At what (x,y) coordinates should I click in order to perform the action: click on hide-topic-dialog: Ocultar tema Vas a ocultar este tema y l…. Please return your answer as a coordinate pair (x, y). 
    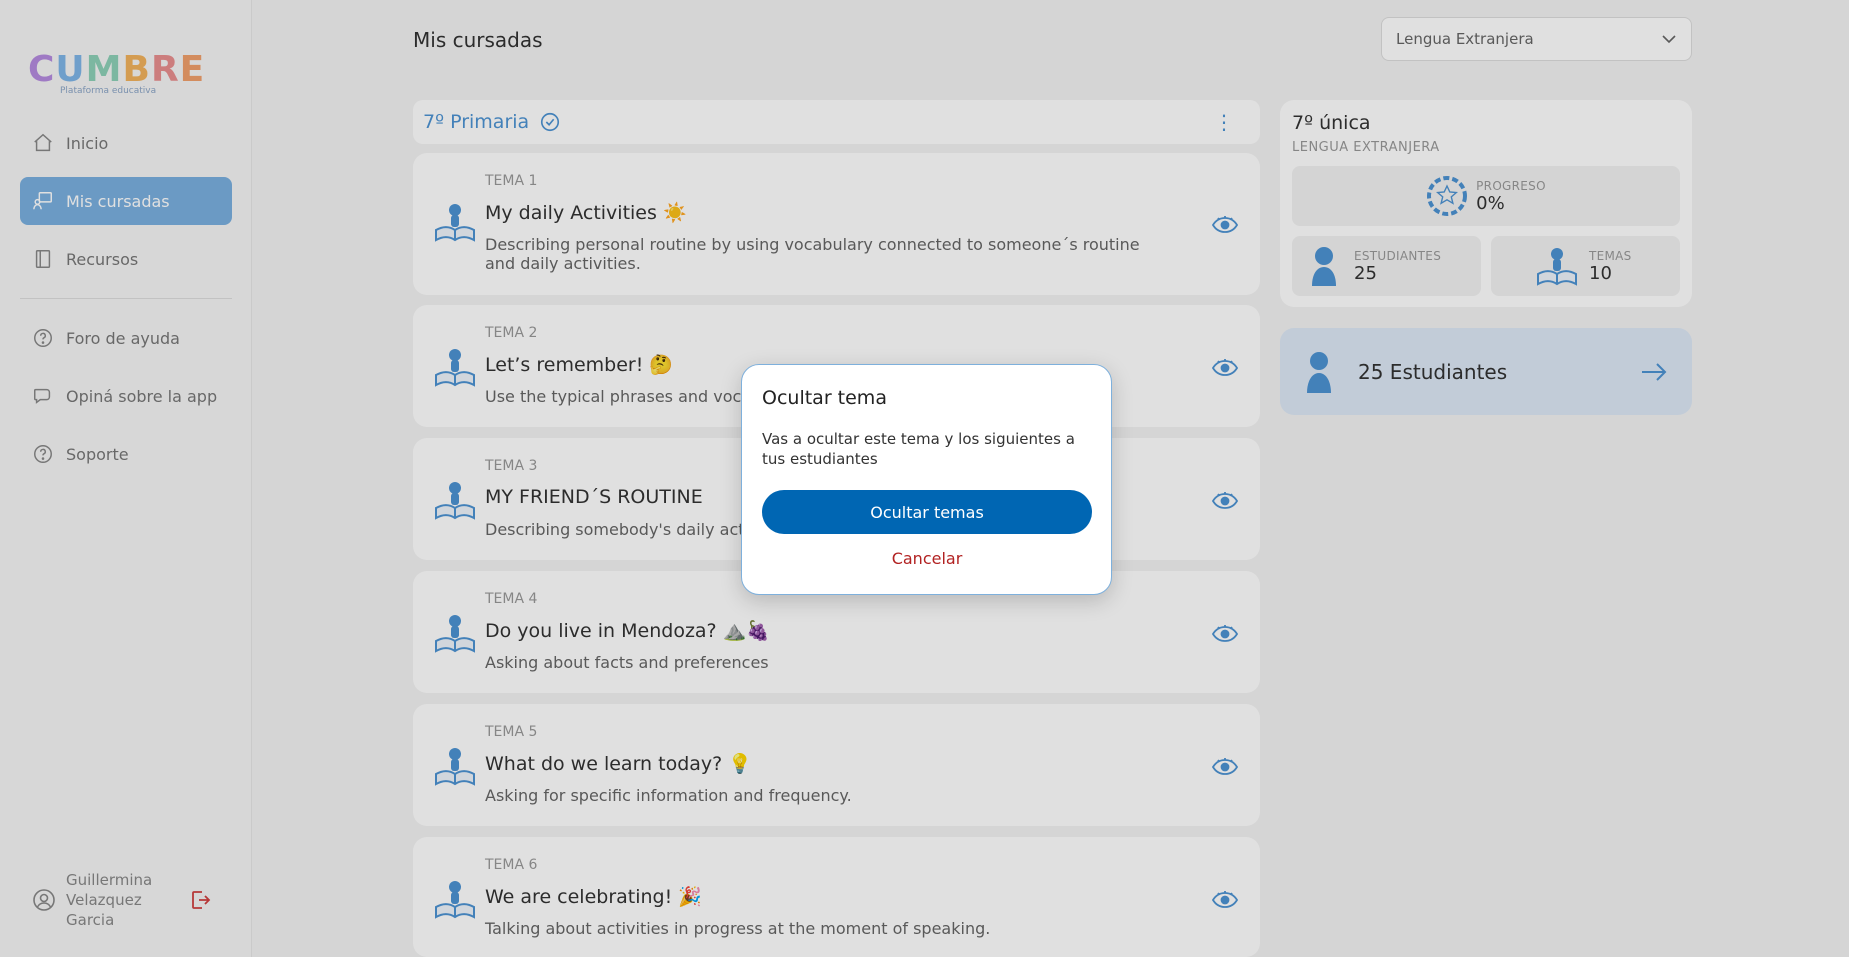
    Looking at the image, I should click on (926, 479).